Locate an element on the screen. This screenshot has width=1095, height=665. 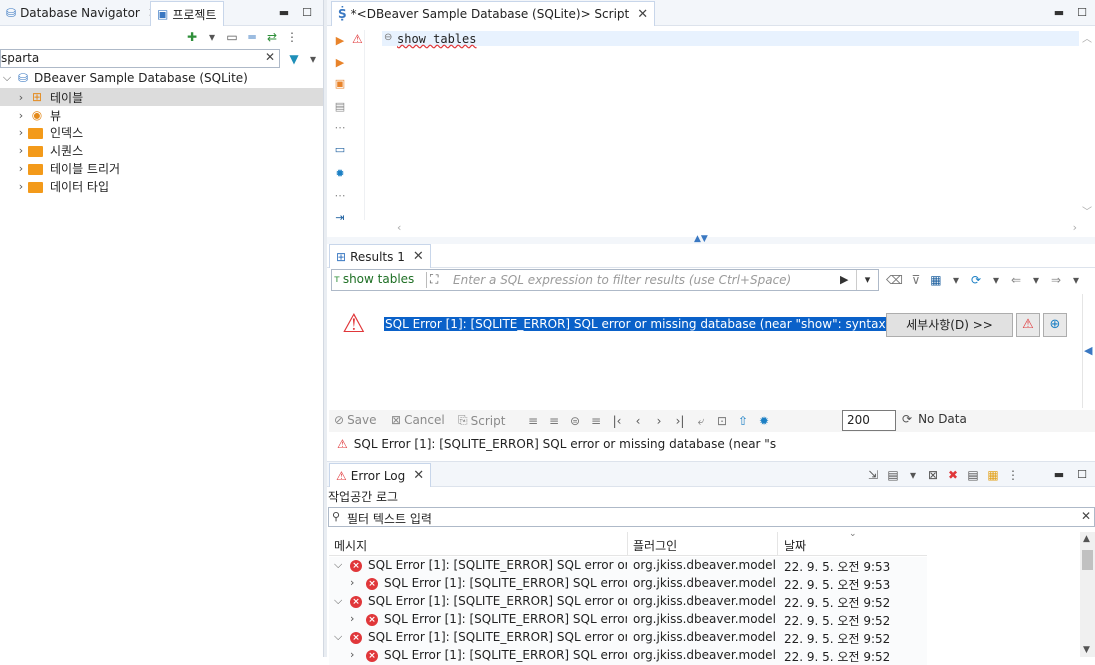
collapse-all-icon: ═ is located at coordinates (252, 37).